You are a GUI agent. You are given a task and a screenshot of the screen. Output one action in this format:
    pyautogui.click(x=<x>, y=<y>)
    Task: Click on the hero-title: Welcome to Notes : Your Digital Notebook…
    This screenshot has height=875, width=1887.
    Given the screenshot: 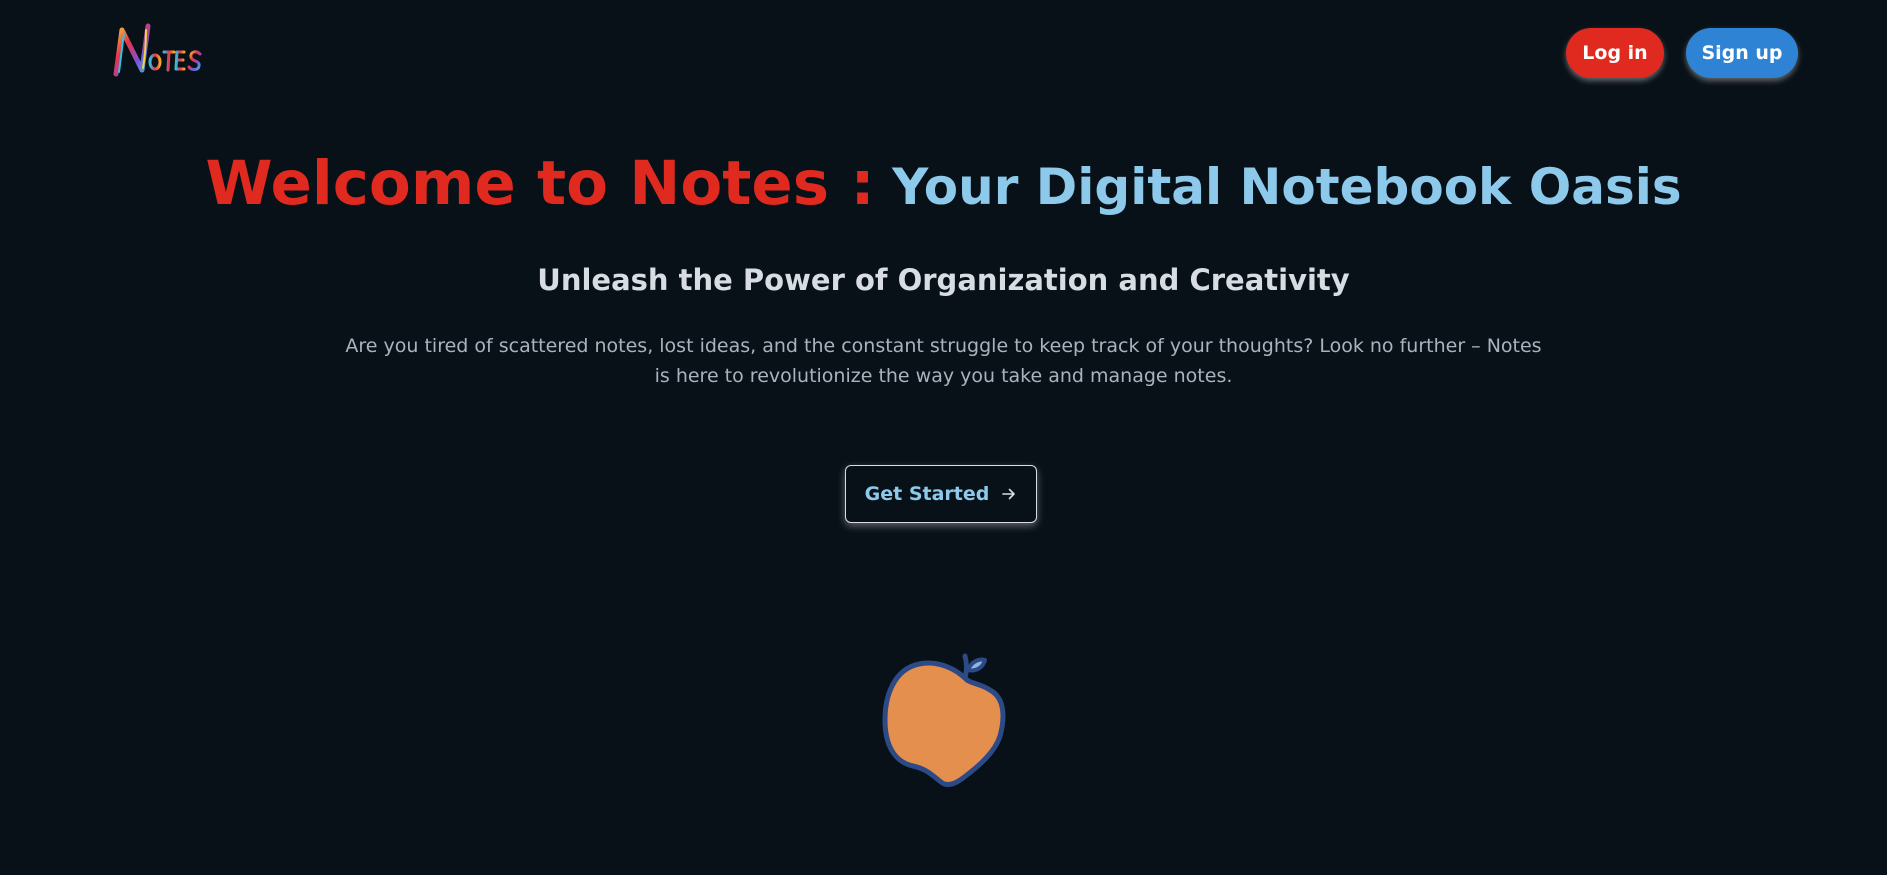 What is the action you would take?
    pyautogui.click(x=943, y=183)
    